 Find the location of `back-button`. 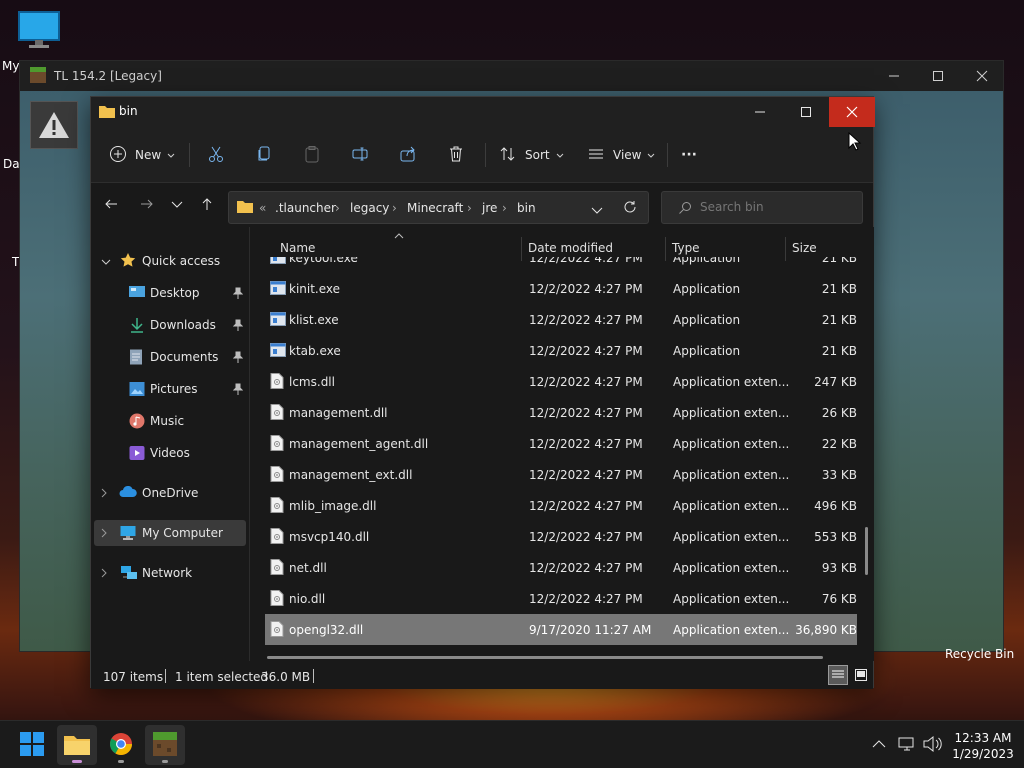

back-button is located at coordinates (111, 205).